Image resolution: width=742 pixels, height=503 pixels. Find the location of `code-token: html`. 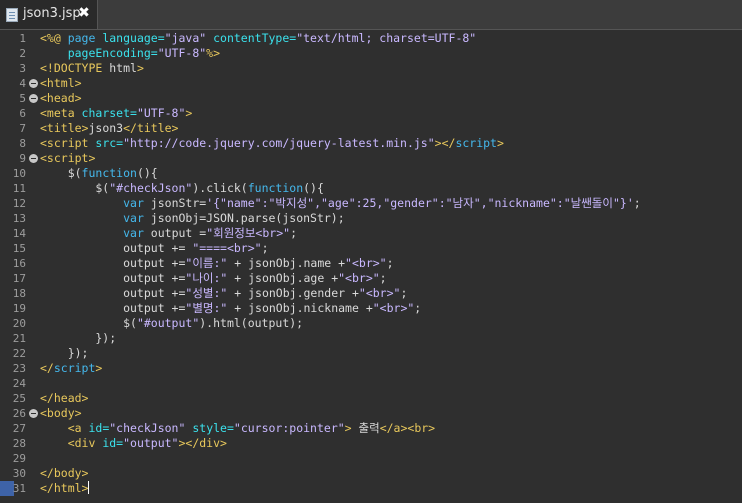

code-token: html is located at coordinates (123, 68).